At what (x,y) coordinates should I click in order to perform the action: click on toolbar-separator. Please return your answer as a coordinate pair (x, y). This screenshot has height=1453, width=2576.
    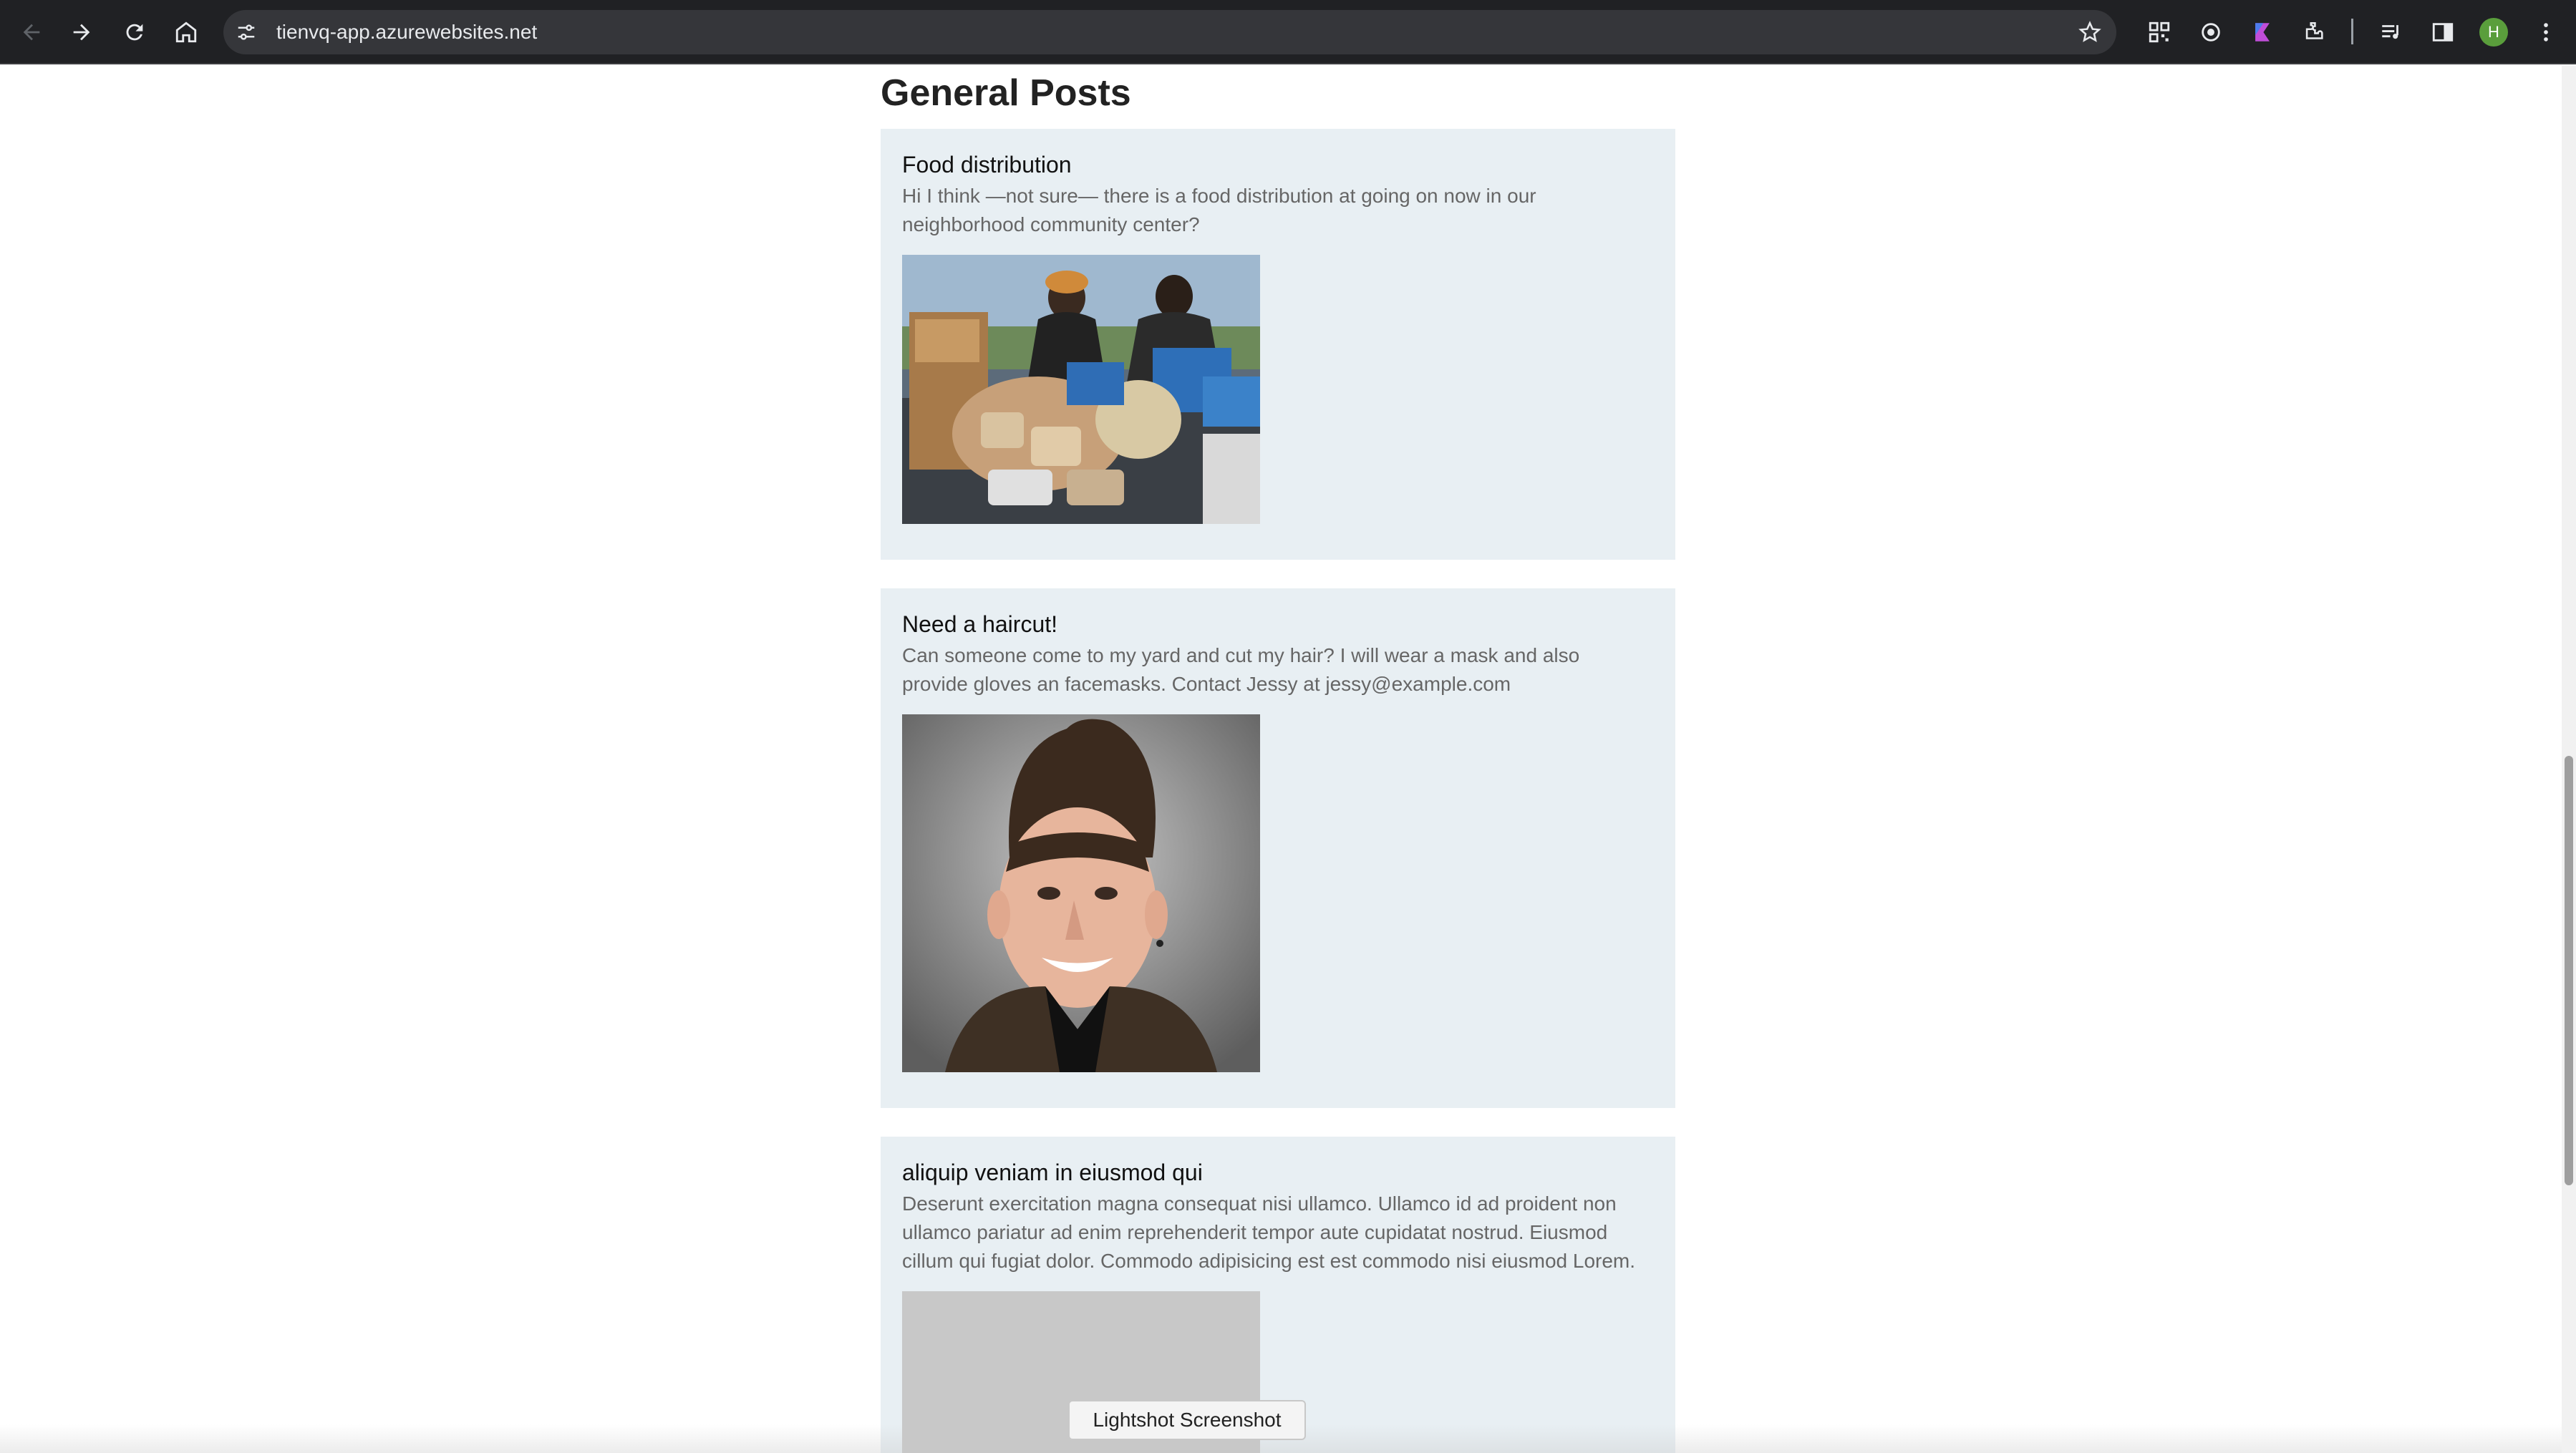
    Looking at the image, I should click on (2352, 32).